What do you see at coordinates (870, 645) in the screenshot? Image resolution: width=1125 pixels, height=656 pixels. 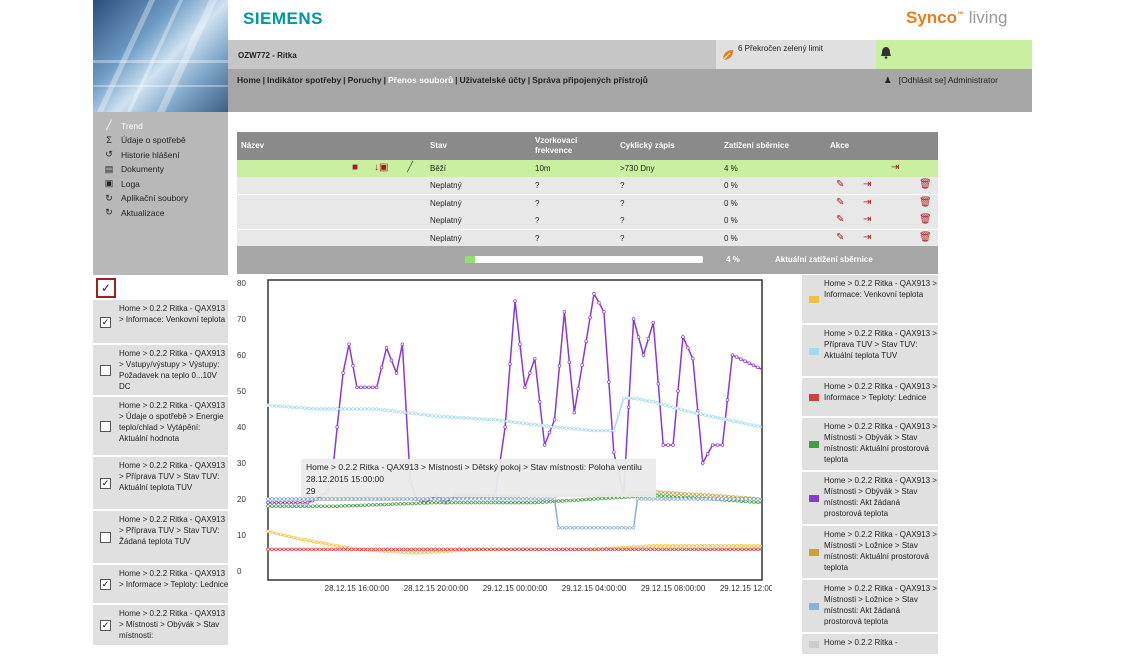 I see `legend-item: Home > 0.2.2 Ritka -` at bounding box center [870, 645].